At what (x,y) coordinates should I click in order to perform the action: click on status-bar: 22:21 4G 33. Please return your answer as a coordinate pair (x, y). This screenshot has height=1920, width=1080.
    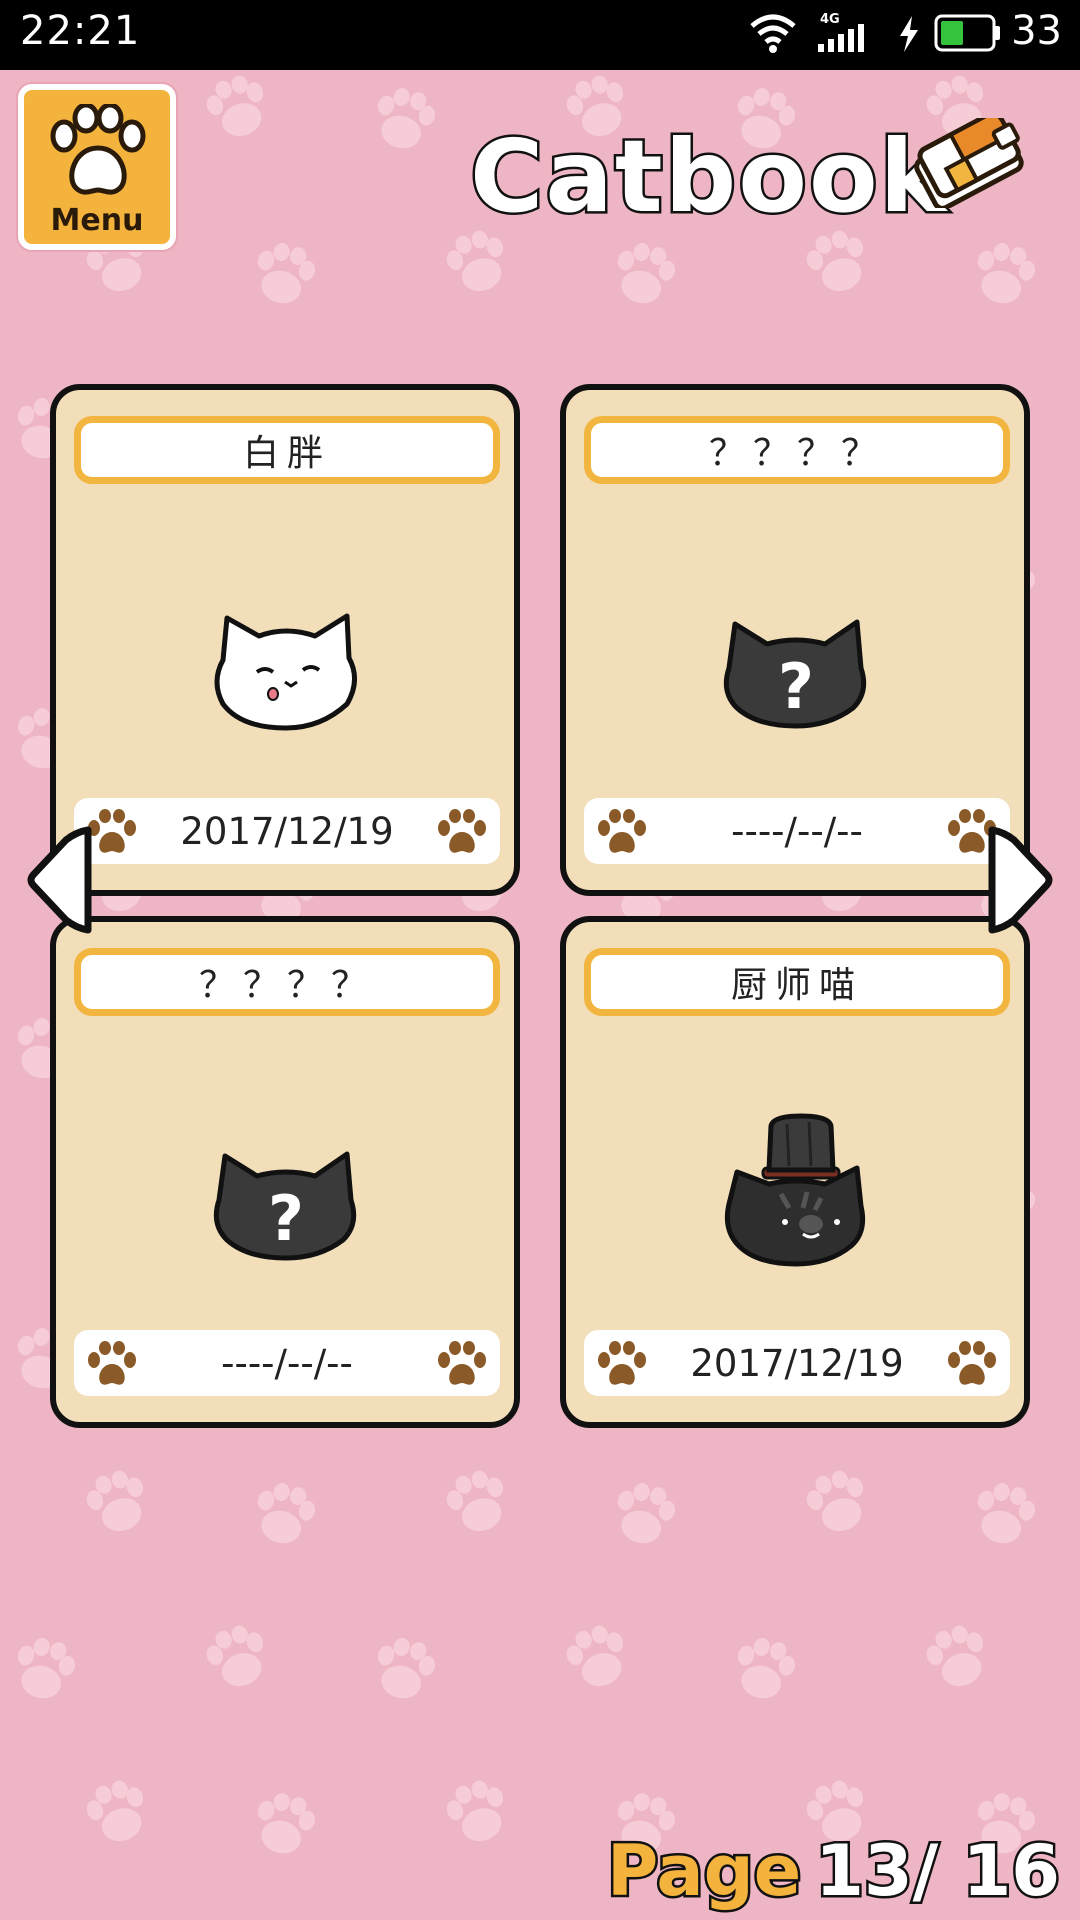
    Looking at the image, I should click on (540, 35).